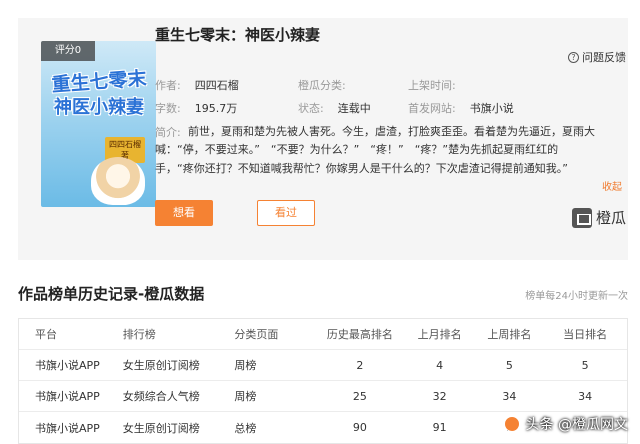  What do you see at coordinates (139, 334) in the screenshot?
I see `header-list: 排行榜` at bounding box center [139, 334].